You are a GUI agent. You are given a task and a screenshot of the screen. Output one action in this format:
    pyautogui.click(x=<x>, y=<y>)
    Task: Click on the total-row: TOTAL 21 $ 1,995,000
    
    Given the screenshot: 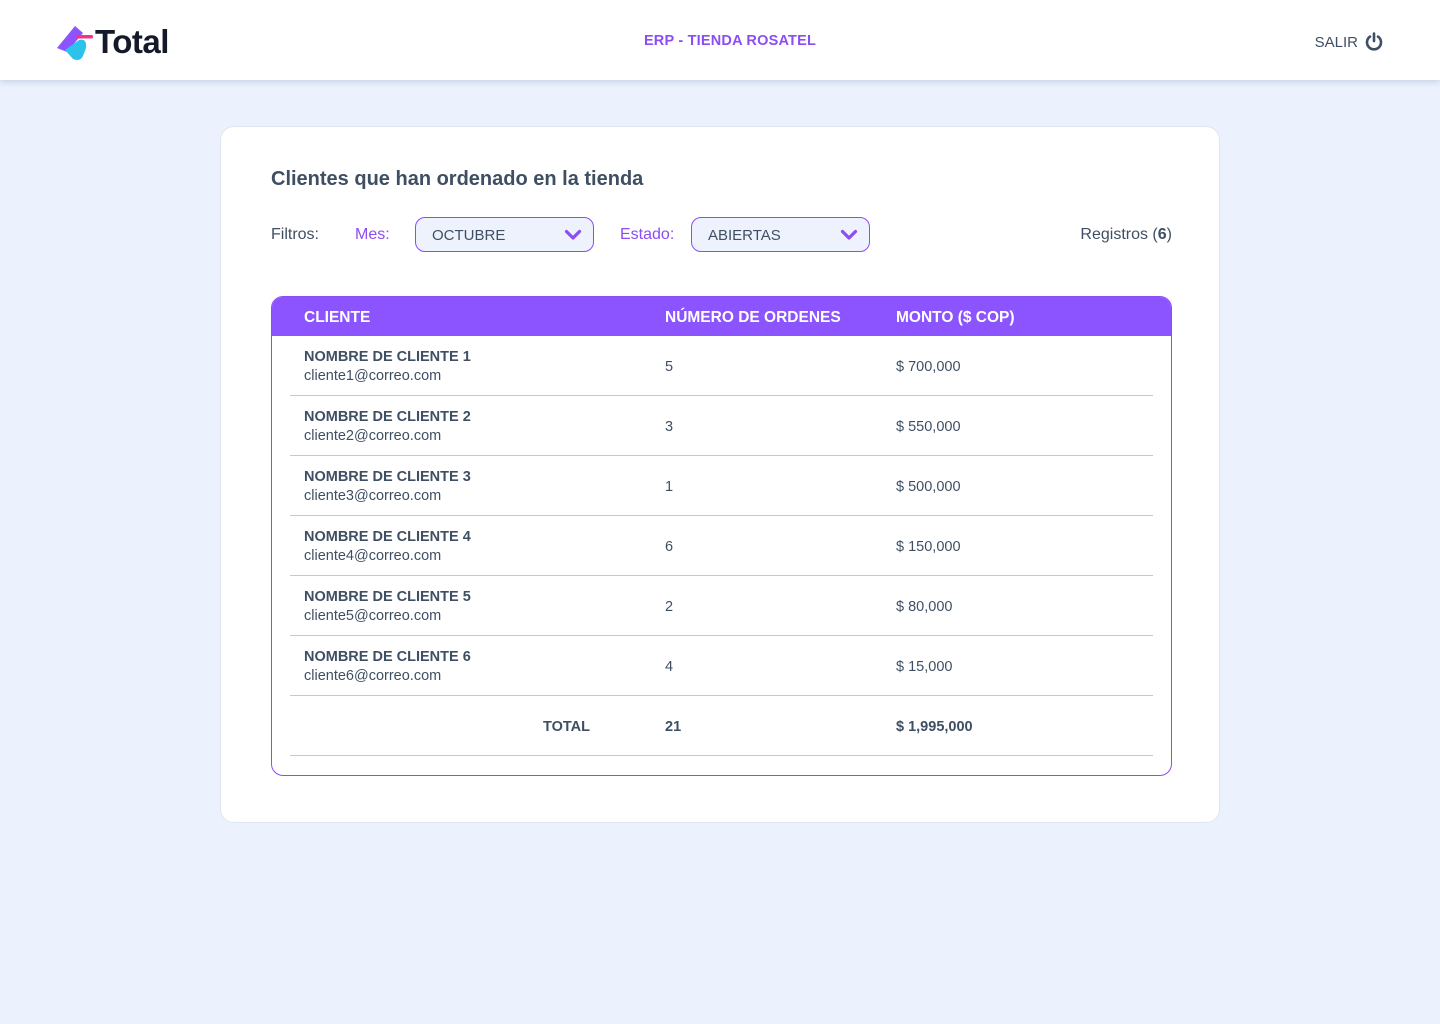 What is the action you would take?
    pyautogui.click(x=721, y=726)
    